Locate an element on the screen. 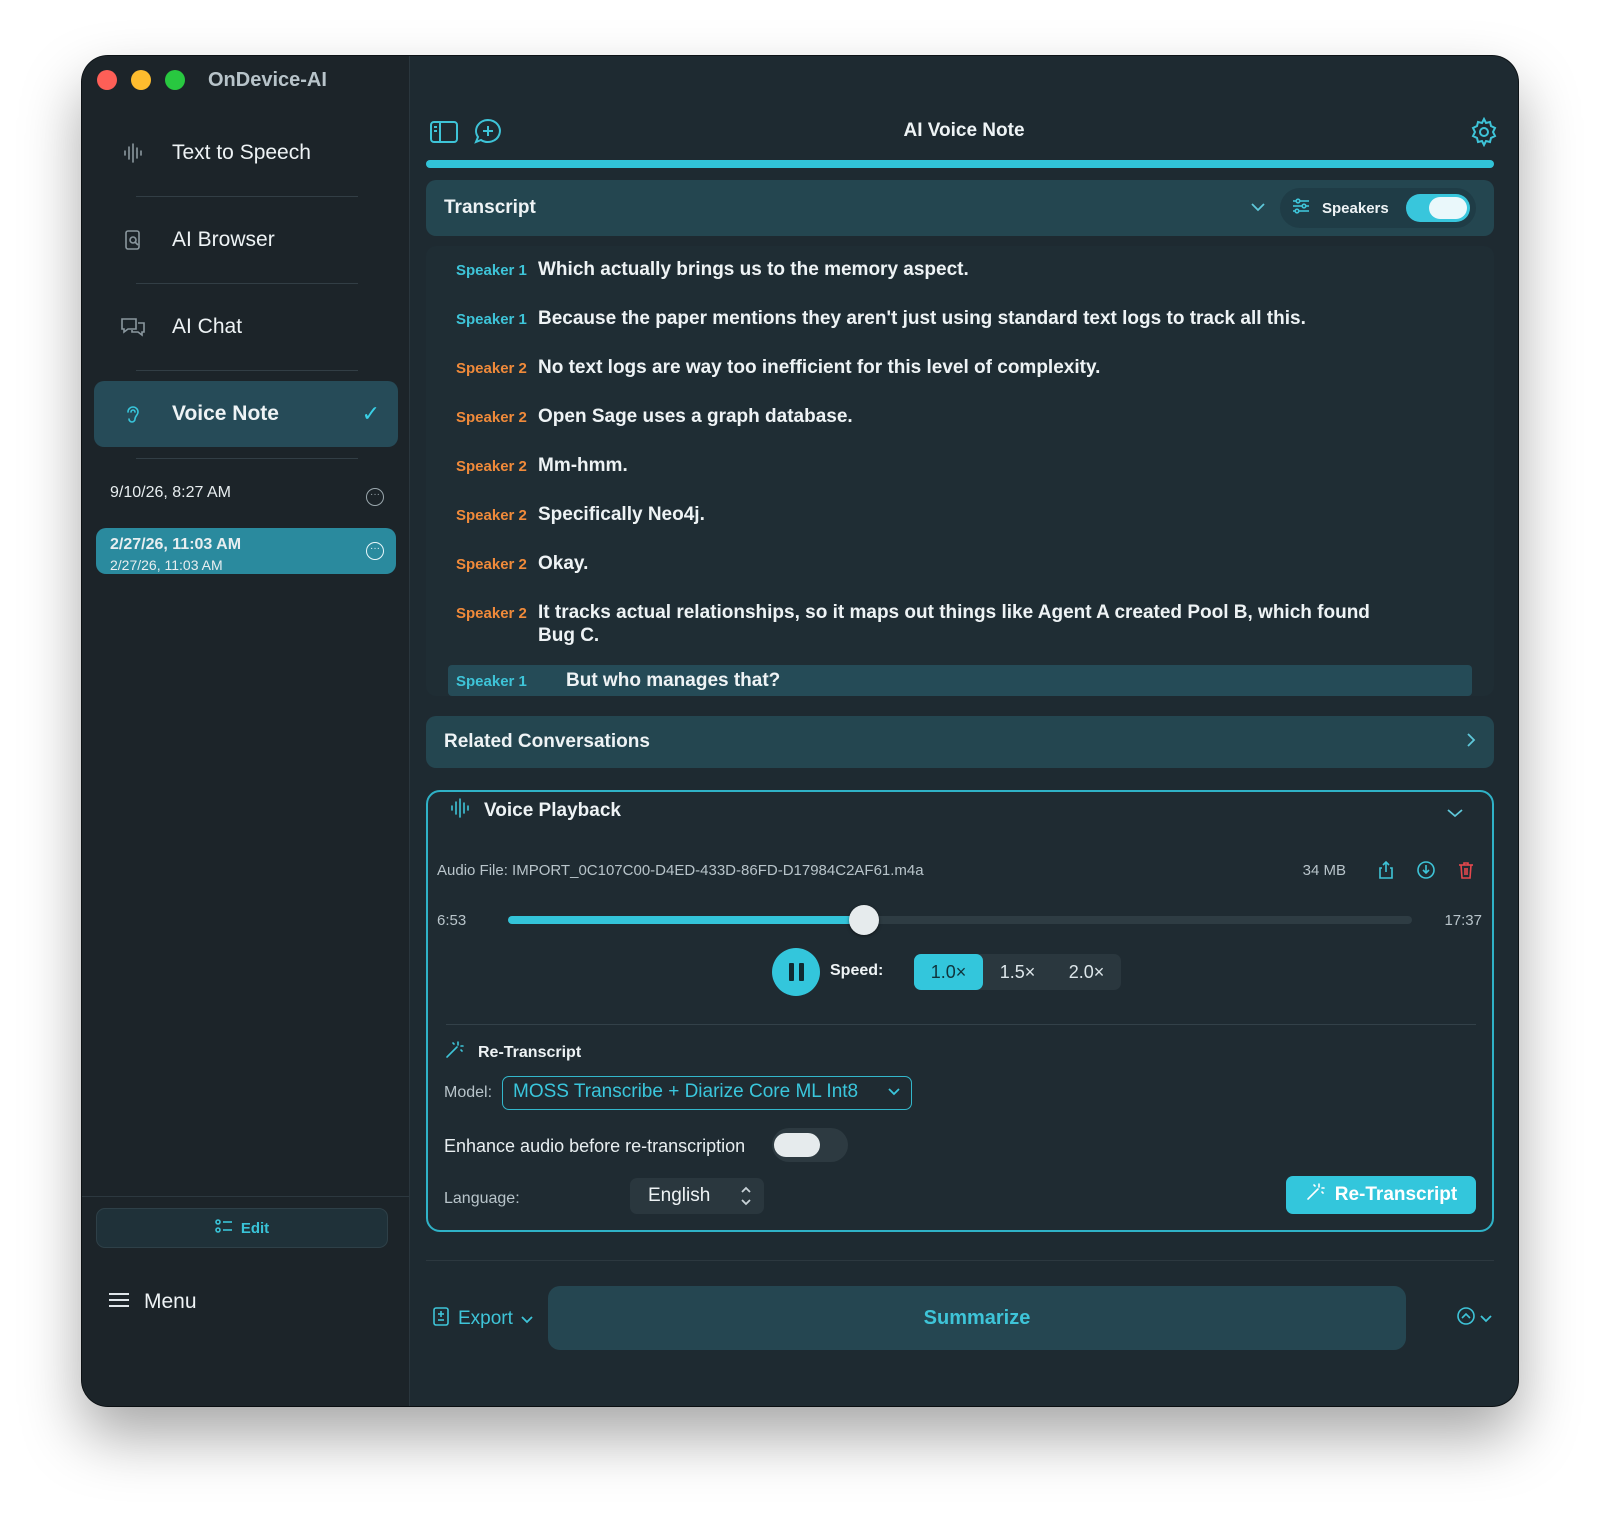  transcript-text: Open Sage uses a graph database. is located at coordinates (695, 416).